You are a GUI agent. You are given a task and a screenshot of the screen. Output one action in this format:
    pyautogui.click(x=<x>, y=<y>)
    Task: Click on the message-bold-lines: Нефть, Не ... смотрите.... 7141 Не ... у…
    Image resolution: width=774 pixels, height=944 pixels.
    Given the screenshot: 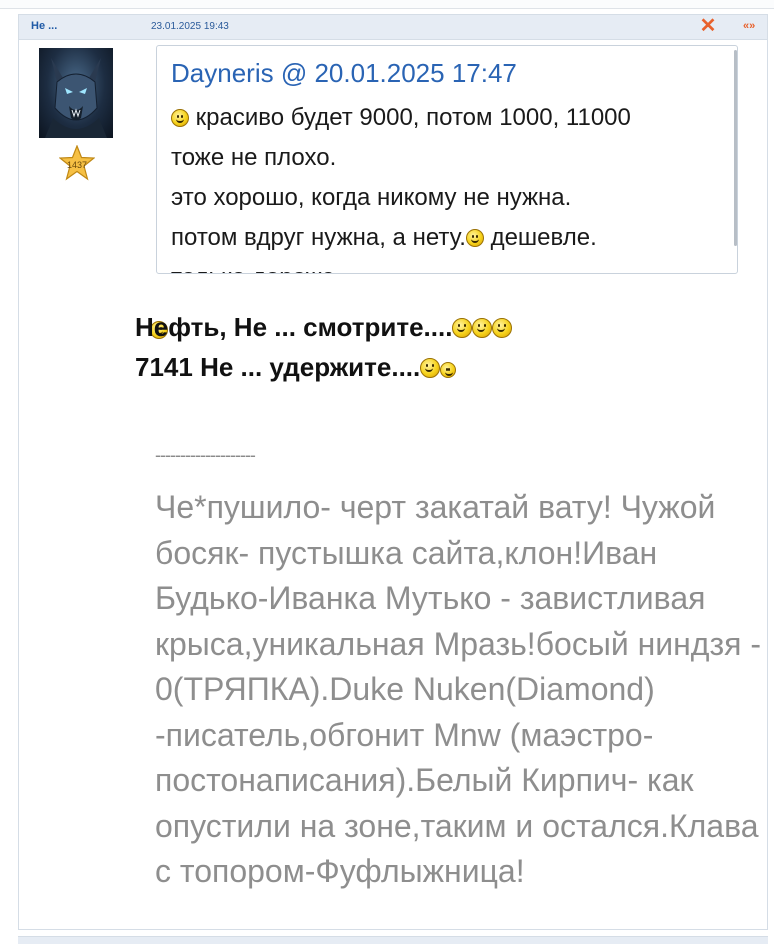 What is the action you would take?
    pyautogui.click(x=445, y=347)
    